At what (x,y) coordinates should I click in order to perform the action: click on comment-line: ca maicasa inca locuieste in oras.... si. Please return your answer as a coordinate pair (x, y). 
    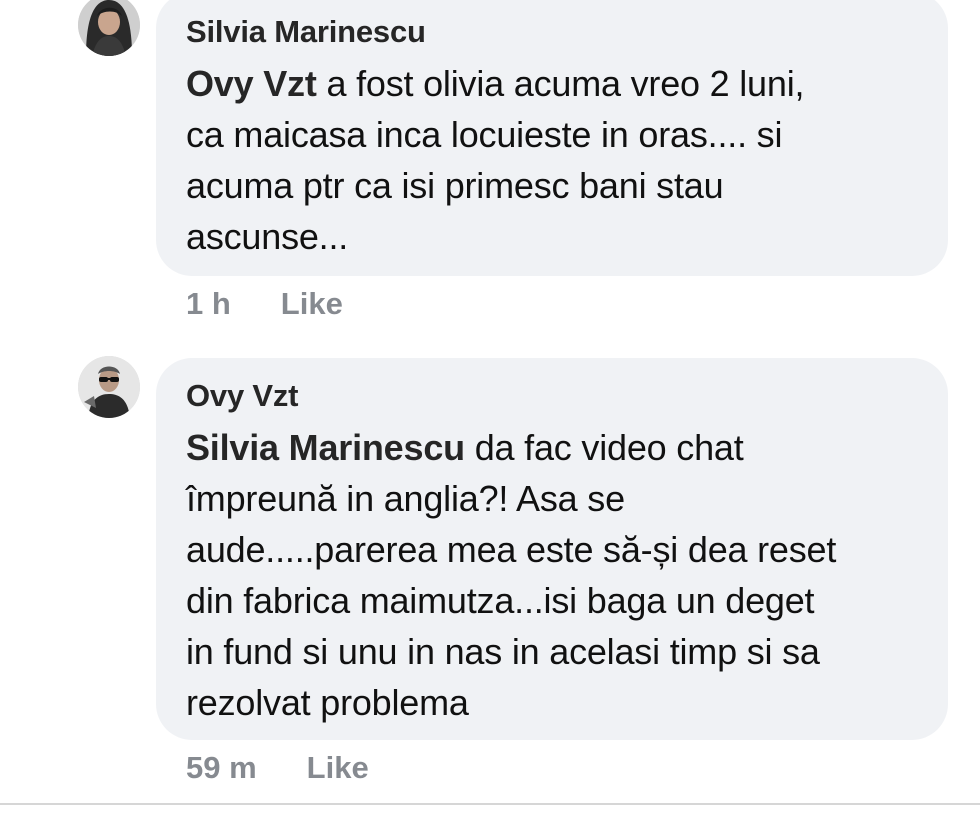
    Looking at the image, I should click on (484, 134).